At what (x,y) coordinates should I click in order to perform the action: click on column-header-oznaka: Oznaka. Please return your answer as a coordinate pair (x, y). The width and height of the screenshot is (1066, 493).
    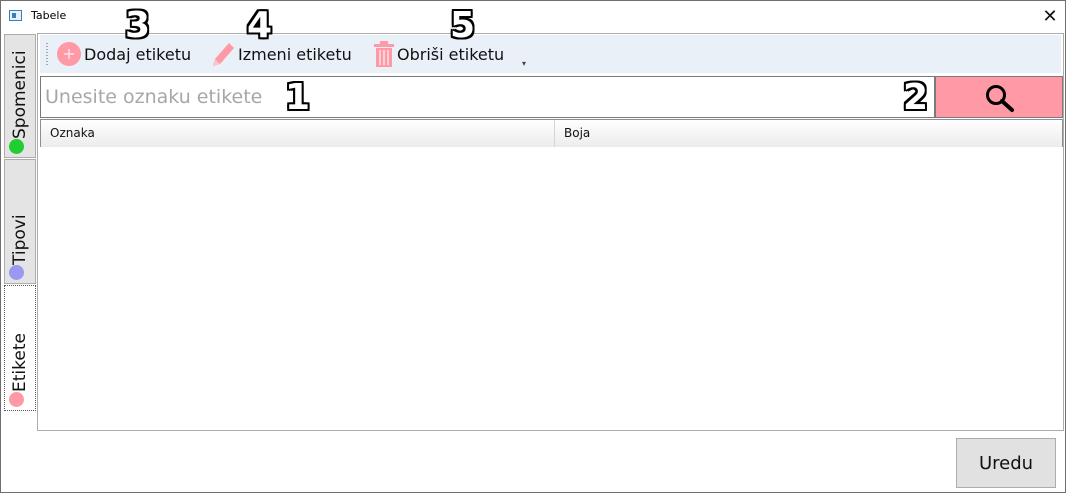
    Looking at the image, I should click on (298, 133).